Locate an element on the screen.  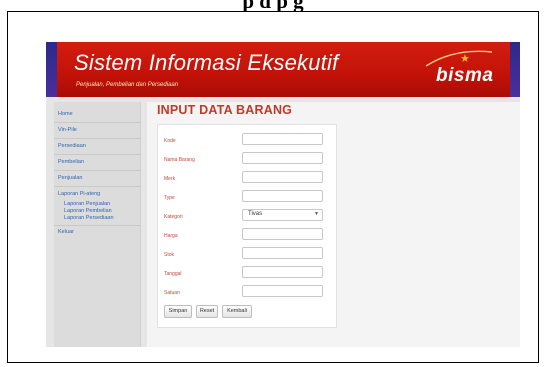
satuan-label: Satuan is located at coordinates (172, 293).